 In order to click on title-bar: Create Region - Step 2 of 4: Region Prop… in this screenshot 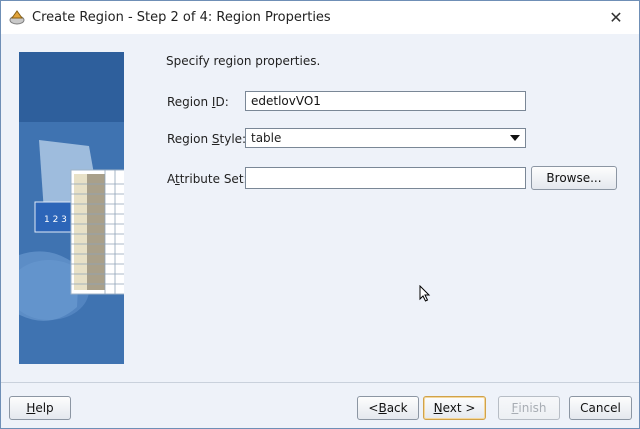, I will do `click(320, 17)`.